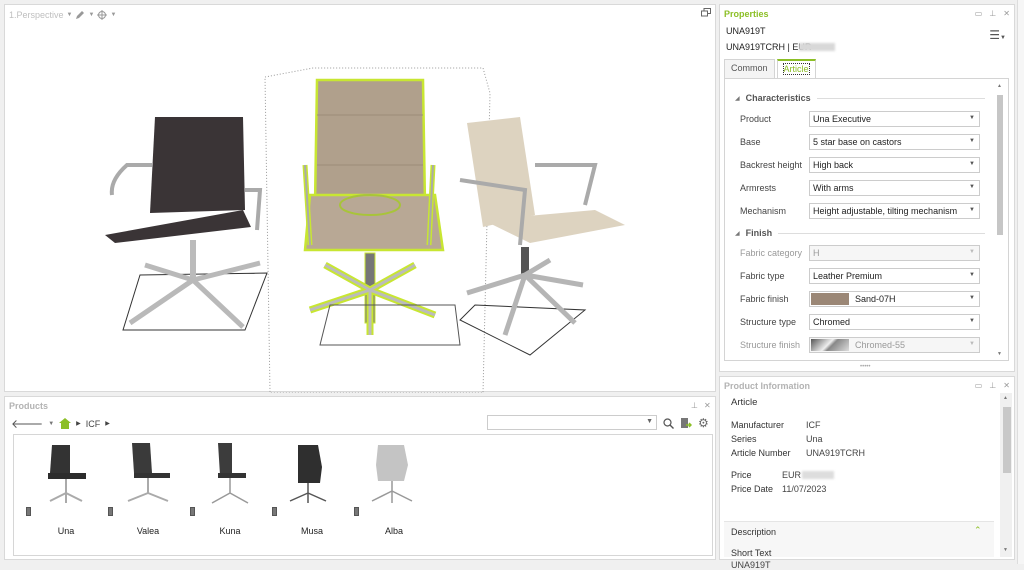 The width and height of the screenshot is (1024, 570). Describe the element at coordinates (186, 224) in the screenshot. I see `chair-left` at that location.